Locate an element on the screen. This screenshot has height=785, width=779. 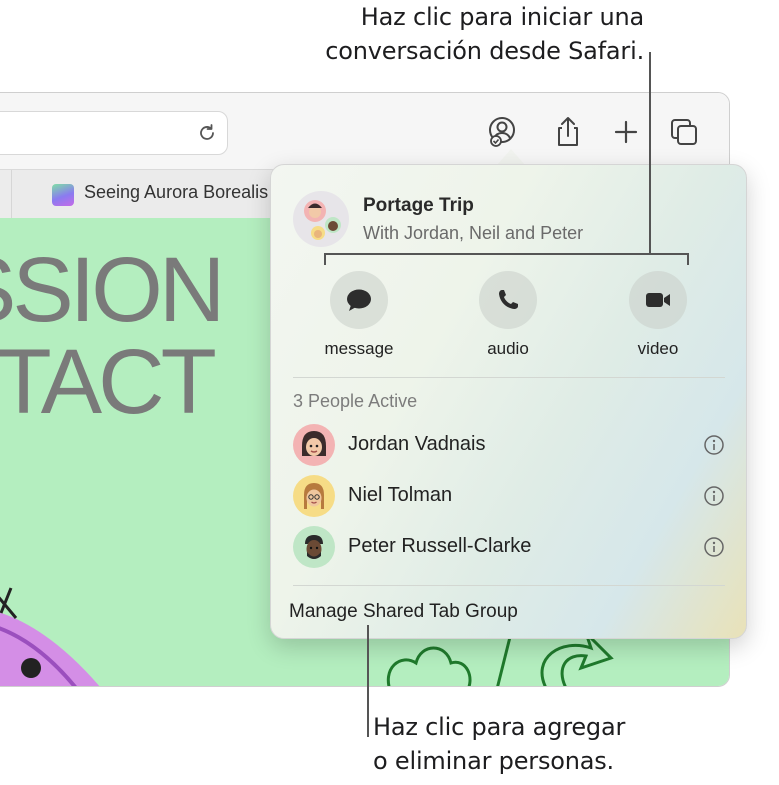
people-active-header: 3 People Active is located at coordinates (355, 401).